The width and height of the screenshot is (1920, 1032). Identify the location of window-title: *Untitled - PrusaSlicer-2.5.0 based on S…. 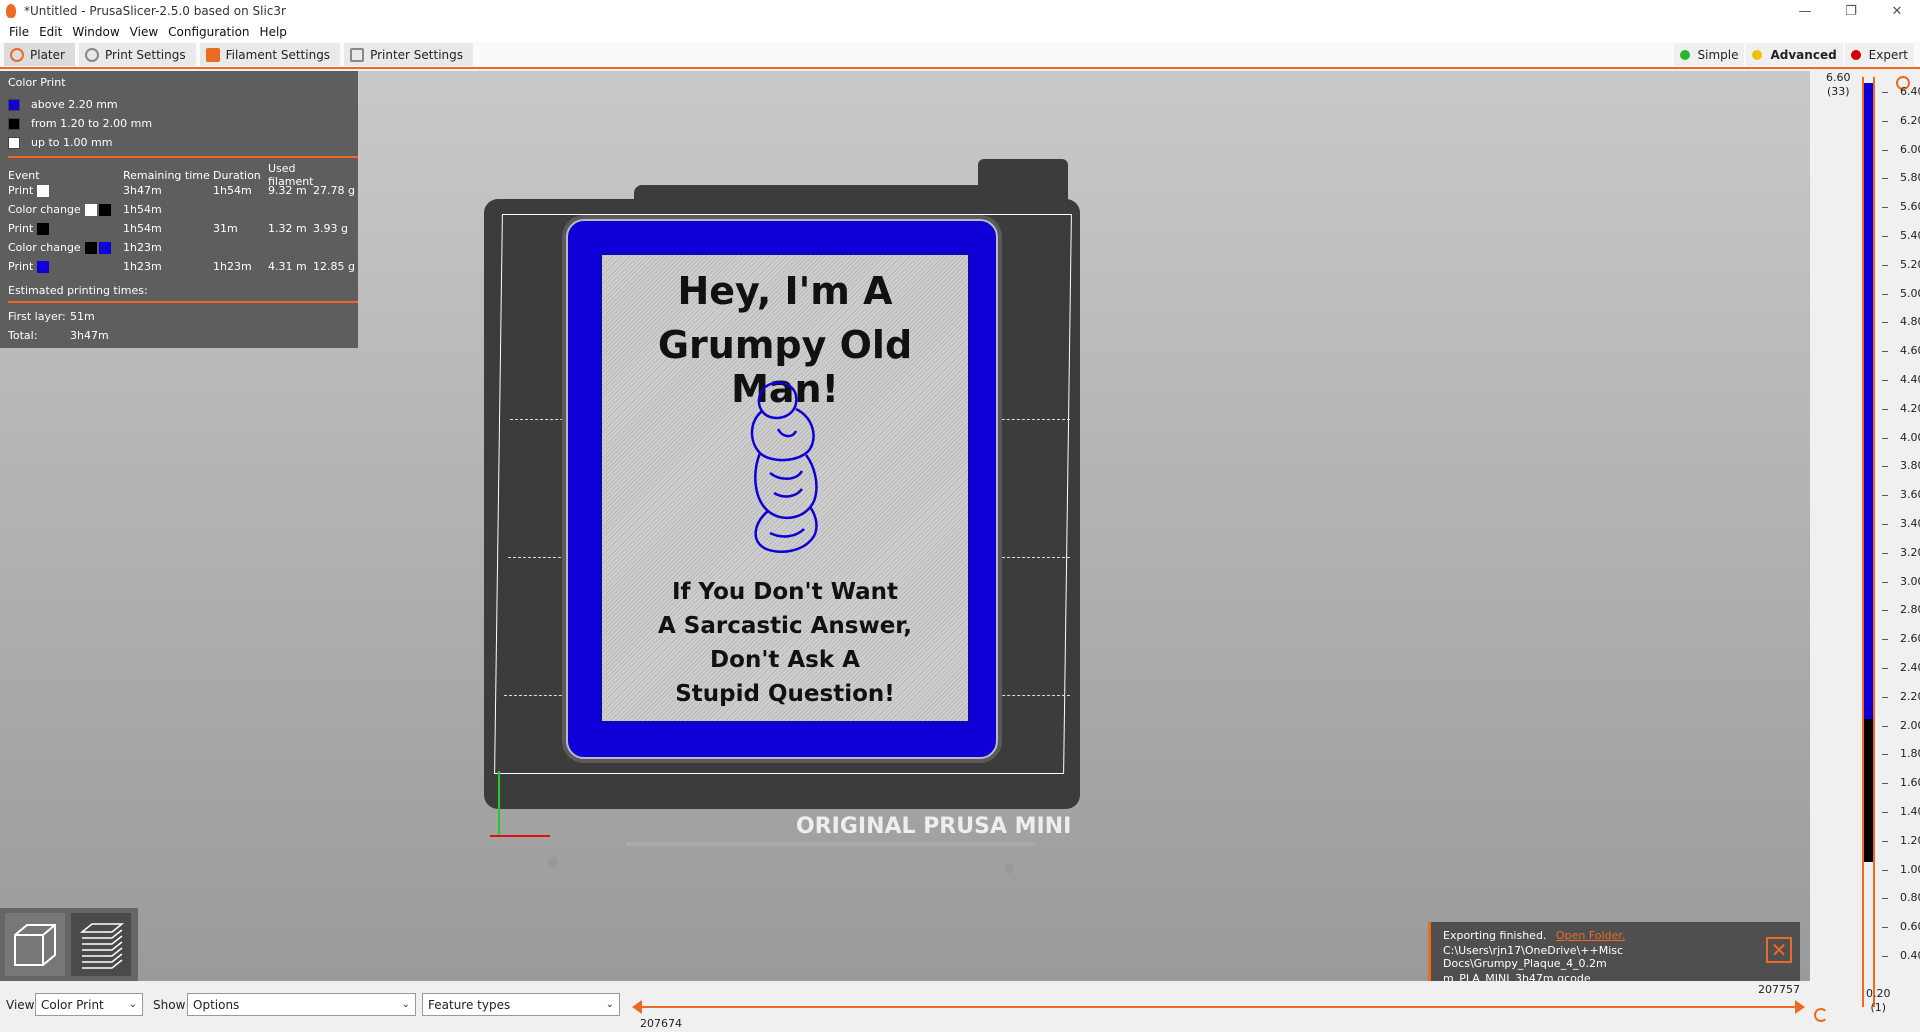
(155, 11).